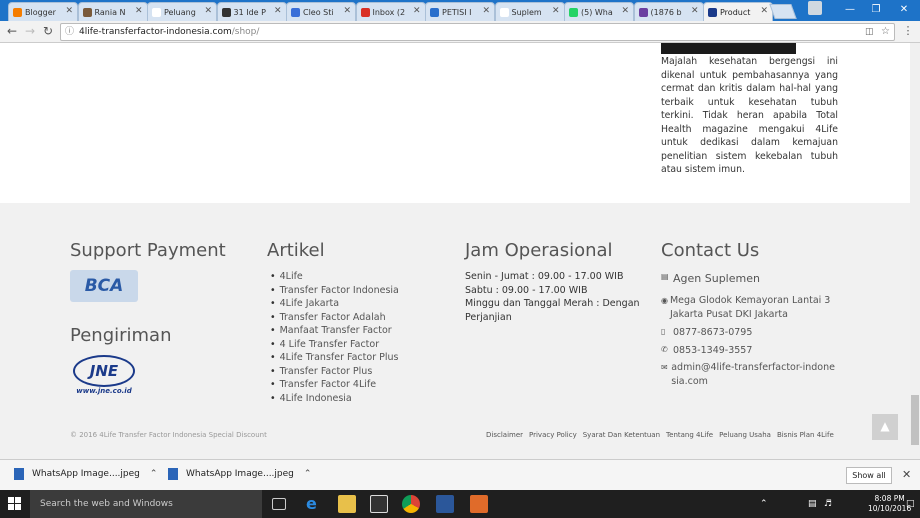 The image size is (920, 518). I want to click on bca-logo-text: BCA, so click(104, 286).